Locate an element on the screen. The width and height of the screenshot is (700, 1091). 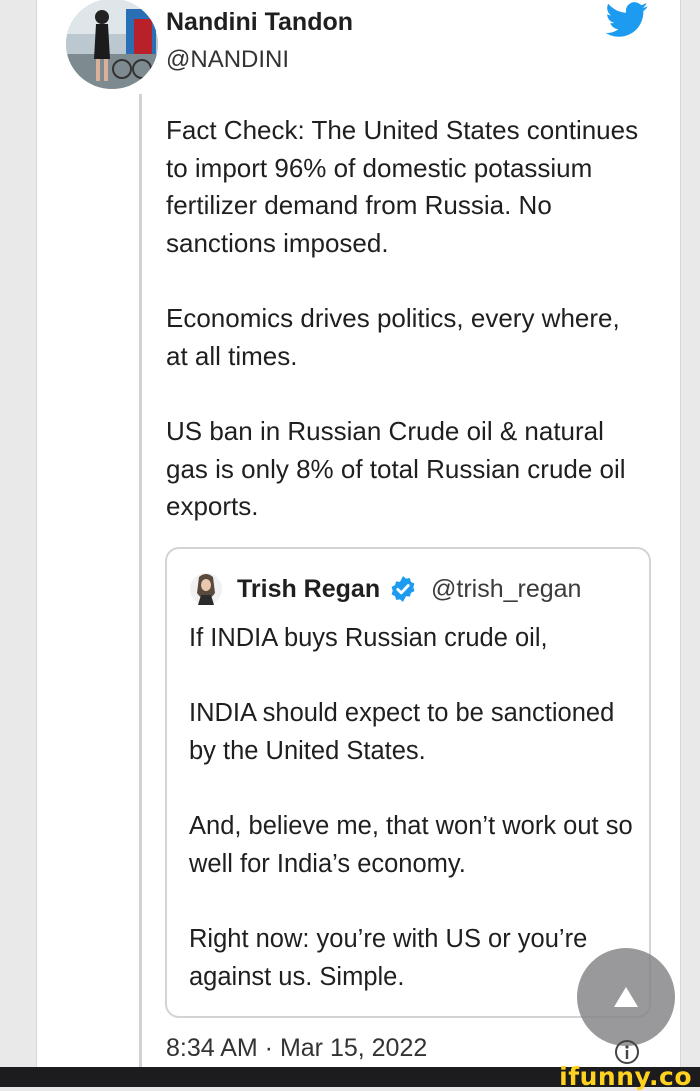
verified-badge-icon is located at coordinates (403, 589).